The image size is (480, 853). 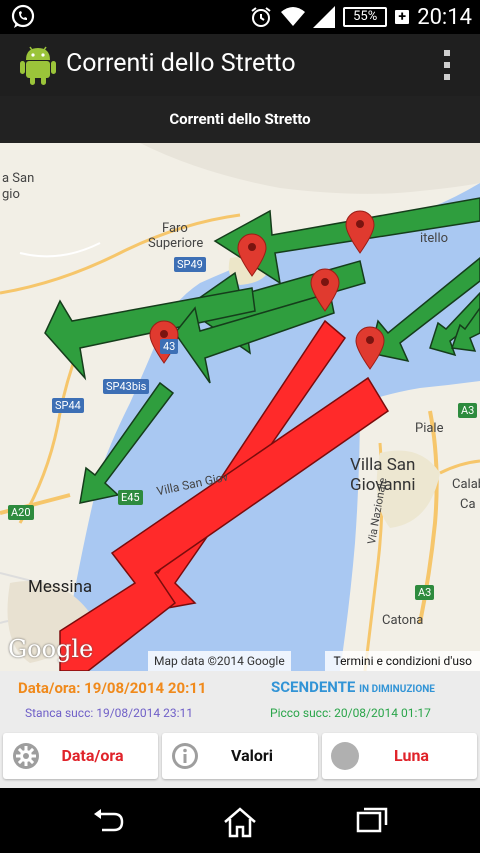 What do you see at coordinates (51, 649) in the screenshot?
I see `google-logo: Google` at bounding box center [51, 649].